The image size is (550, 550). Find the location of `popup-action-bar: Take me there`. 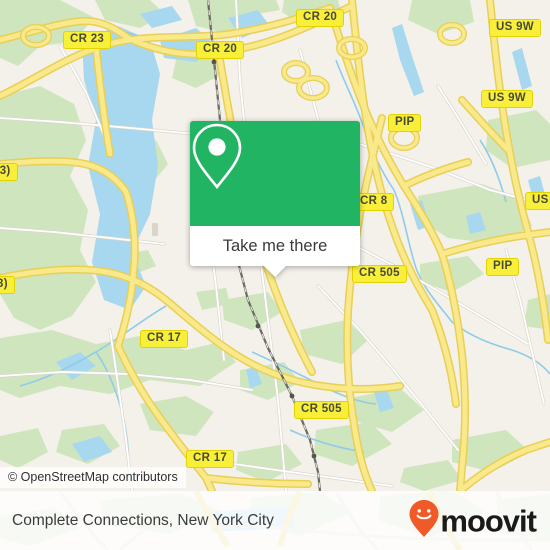

popup-action-bar: Take me there is located at coordinates (275, 251).